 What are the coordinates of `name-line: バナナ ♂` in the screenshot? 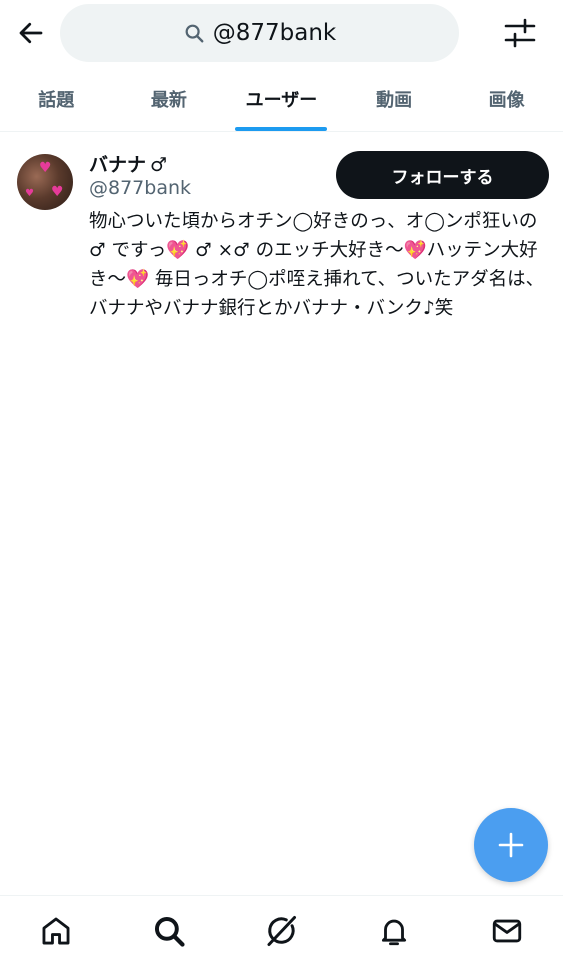 It's located at (128, 163).